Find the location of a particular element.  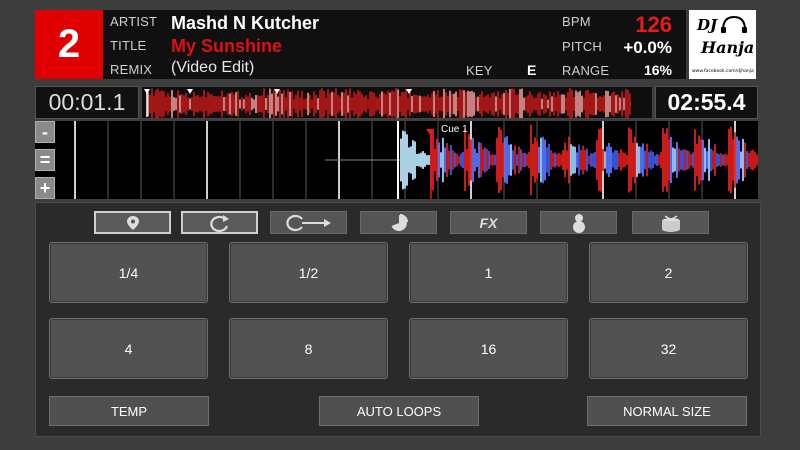

mode-loop-button is located at coordinates (219, 222).